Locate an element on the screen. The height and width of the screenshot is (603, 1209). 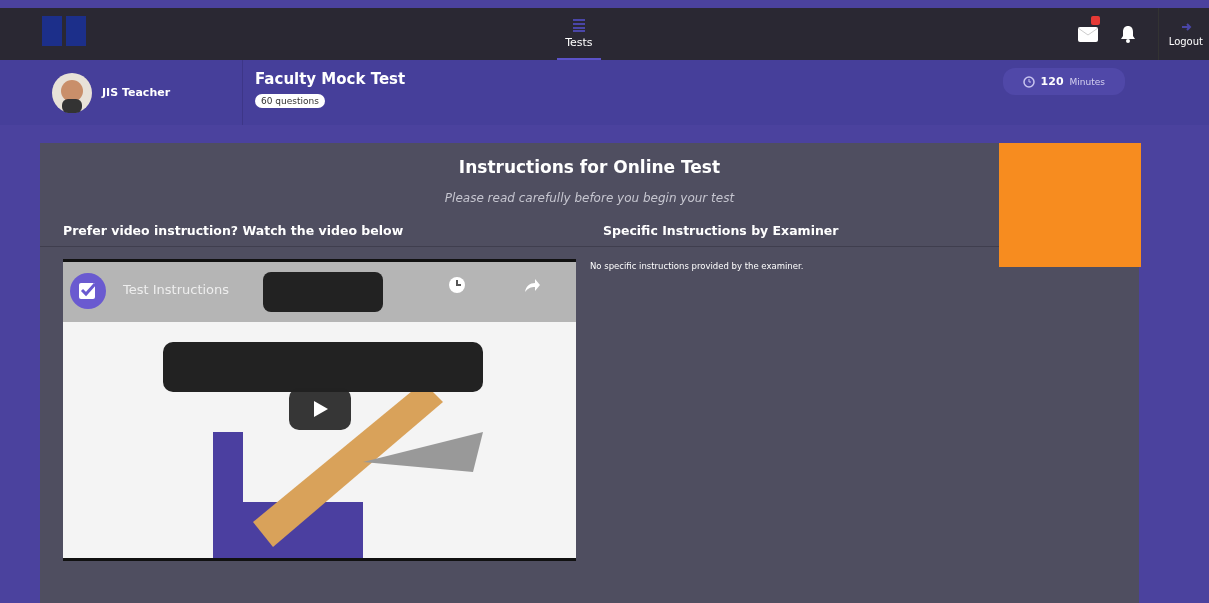
question-count: 60 questions is located at coordinates (290, 101).